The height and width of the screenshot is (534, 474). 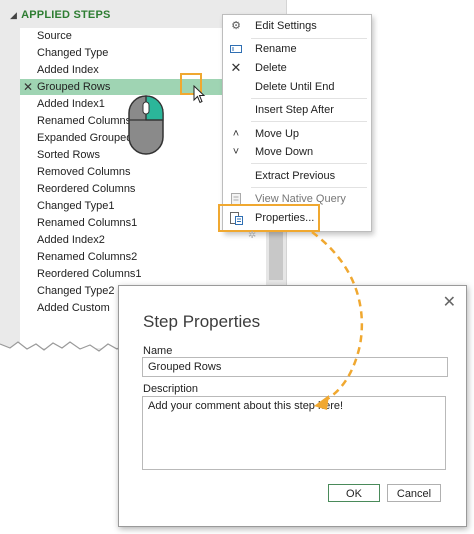 I want to click on menu-item-edit-settings: ⚙ Edit Settings, so click(x=297, y=26).